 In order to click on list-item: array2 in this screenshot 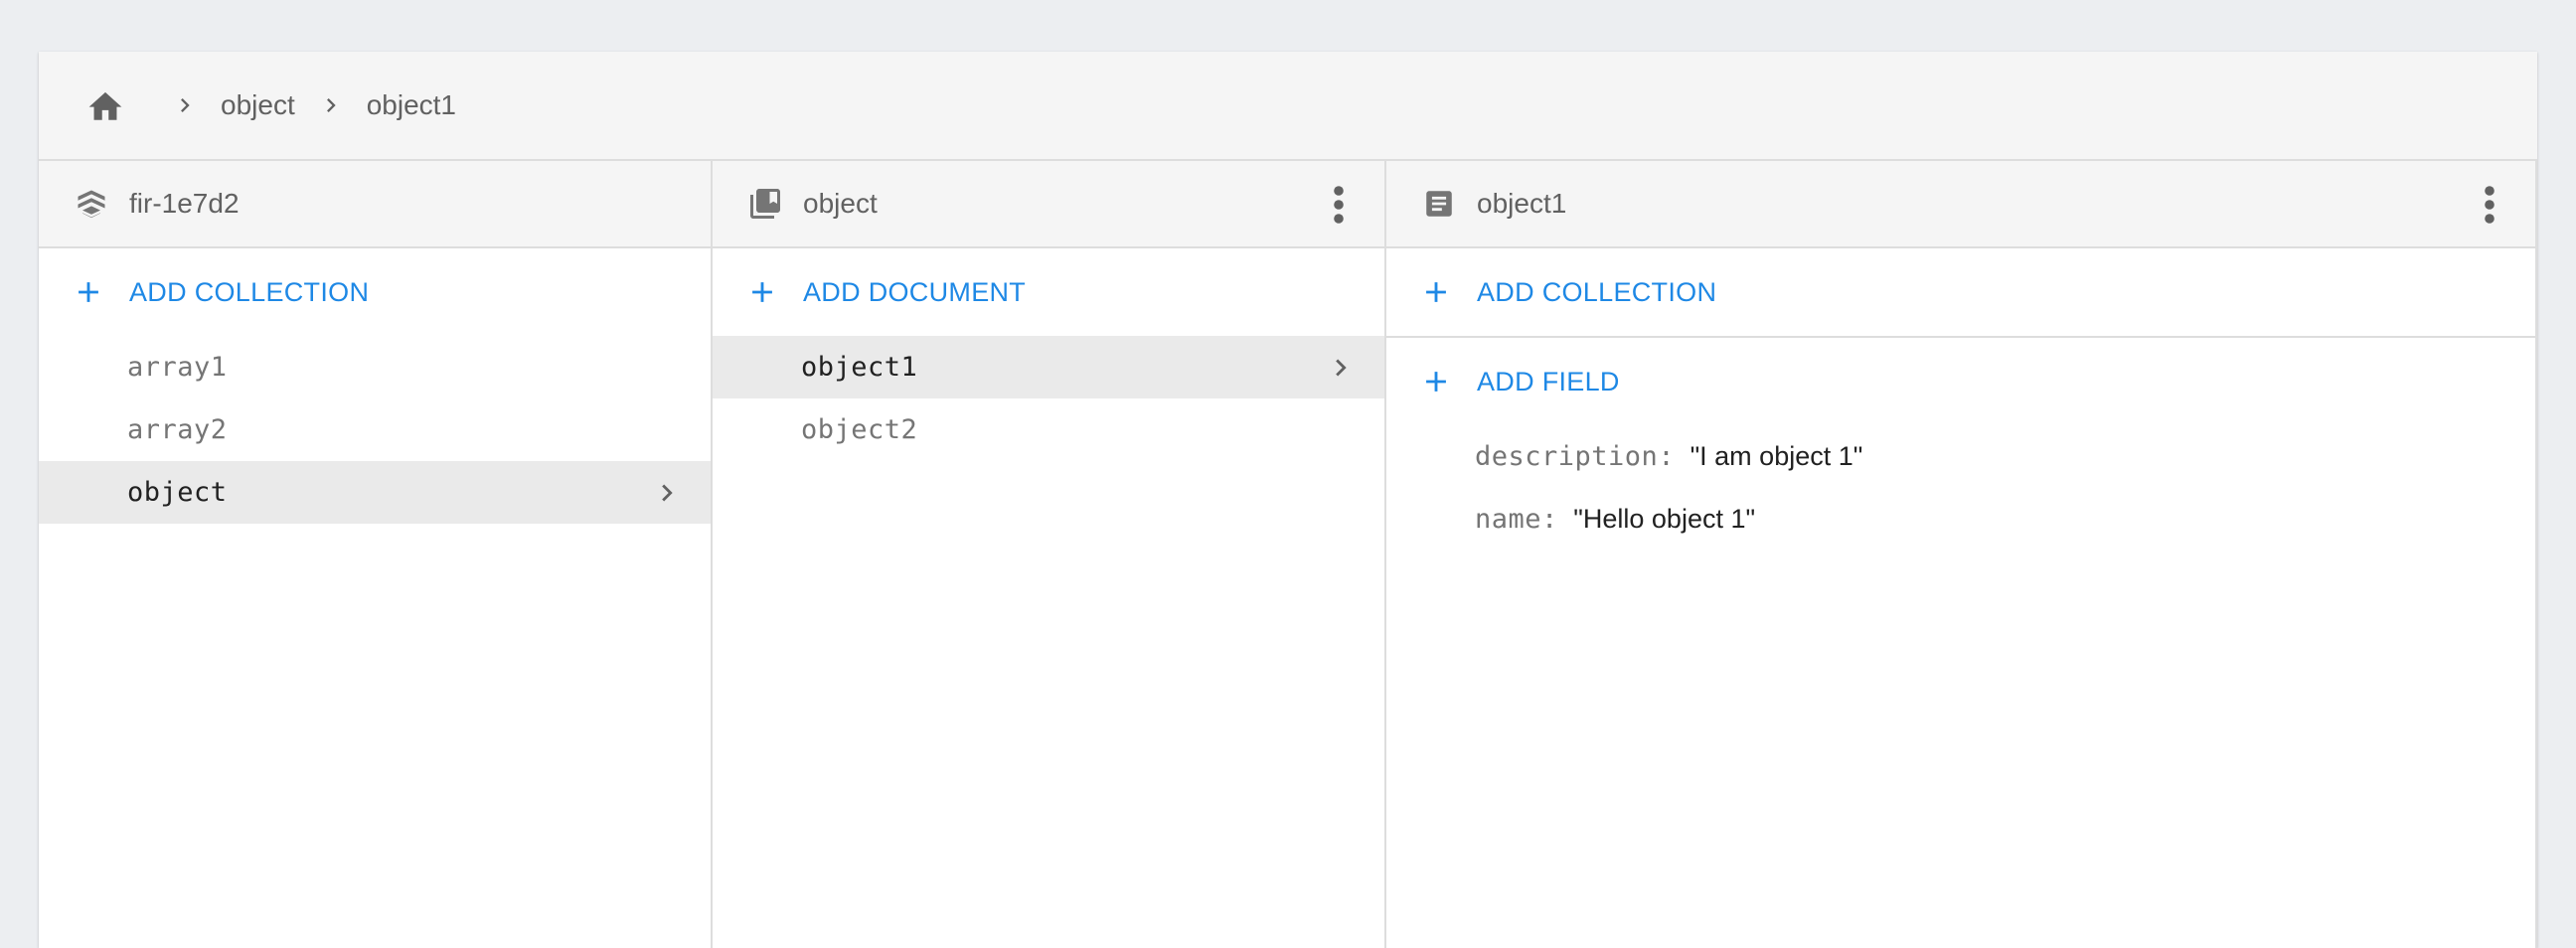, I will do `click(375, 429)`.